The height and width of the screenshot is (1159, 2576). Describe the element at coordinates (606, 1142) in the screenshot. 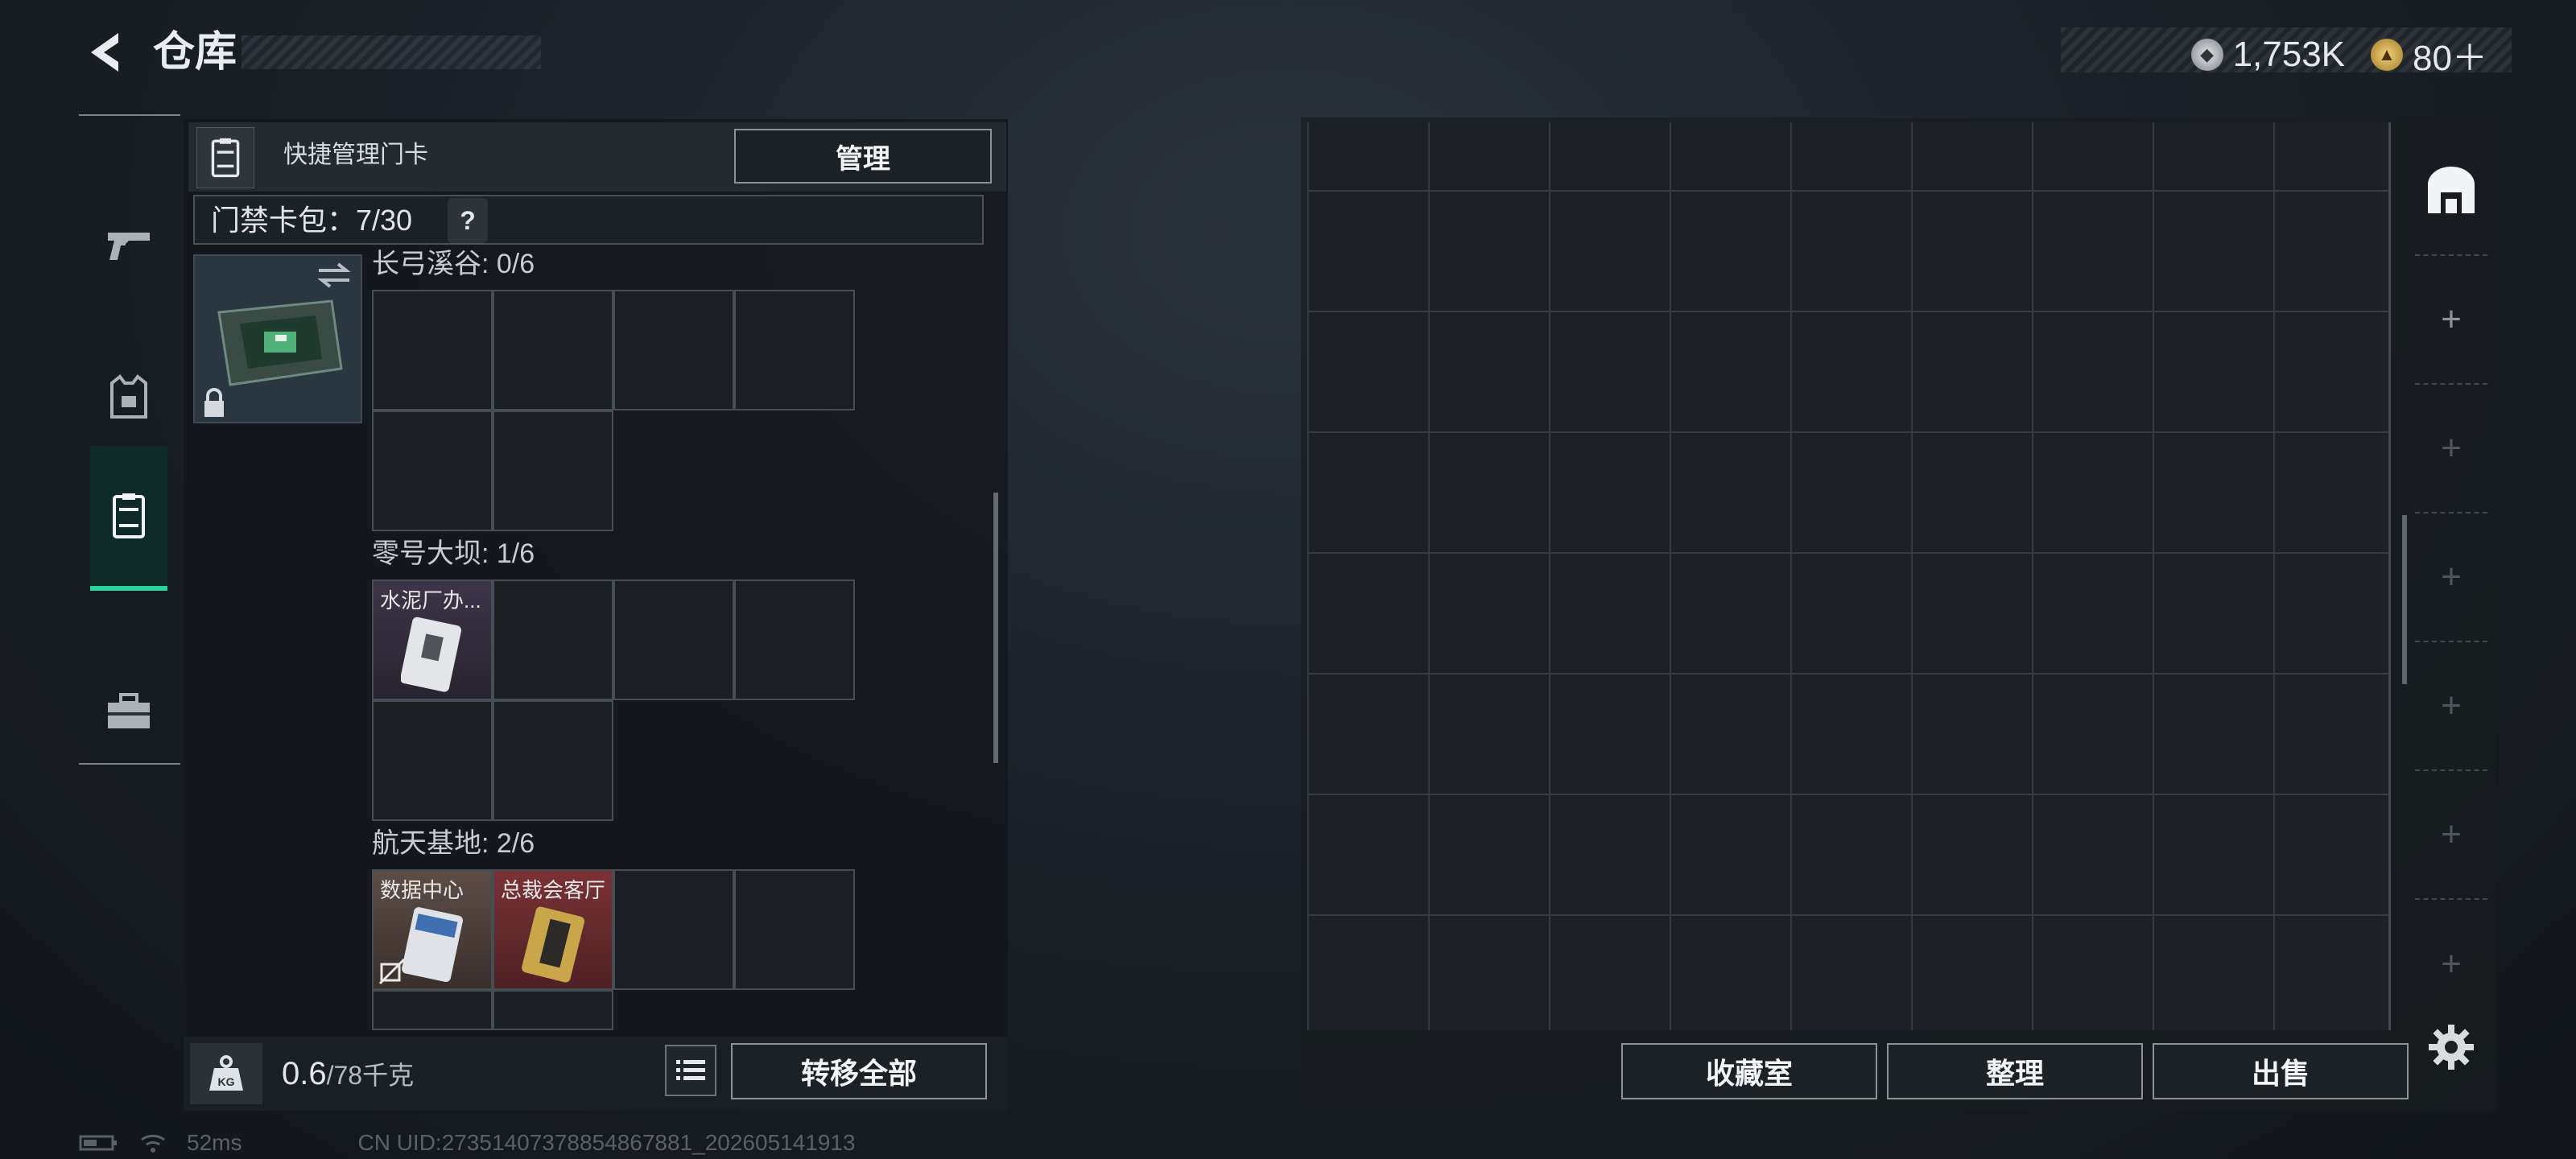

I see `user-uid: CN UID:27351407378854867881_202605141913` at that location.